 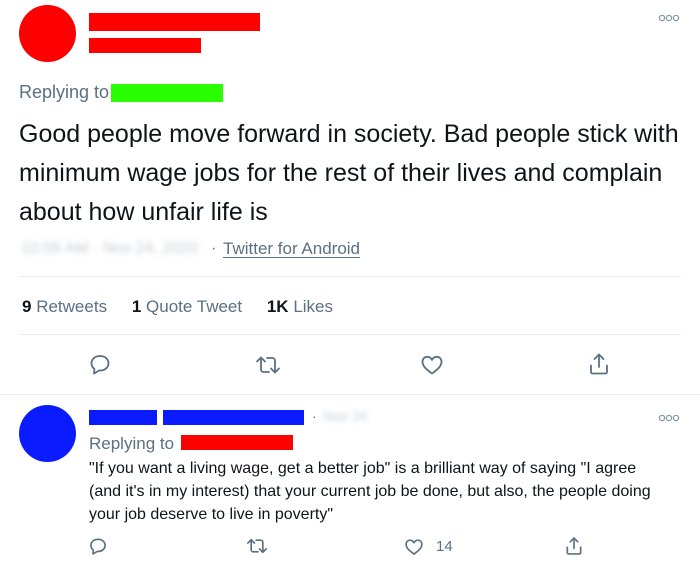 What do you see at coordinates (100, 364) in the screenshot?
I see `reply-icon` at bounding box center [100, 364].